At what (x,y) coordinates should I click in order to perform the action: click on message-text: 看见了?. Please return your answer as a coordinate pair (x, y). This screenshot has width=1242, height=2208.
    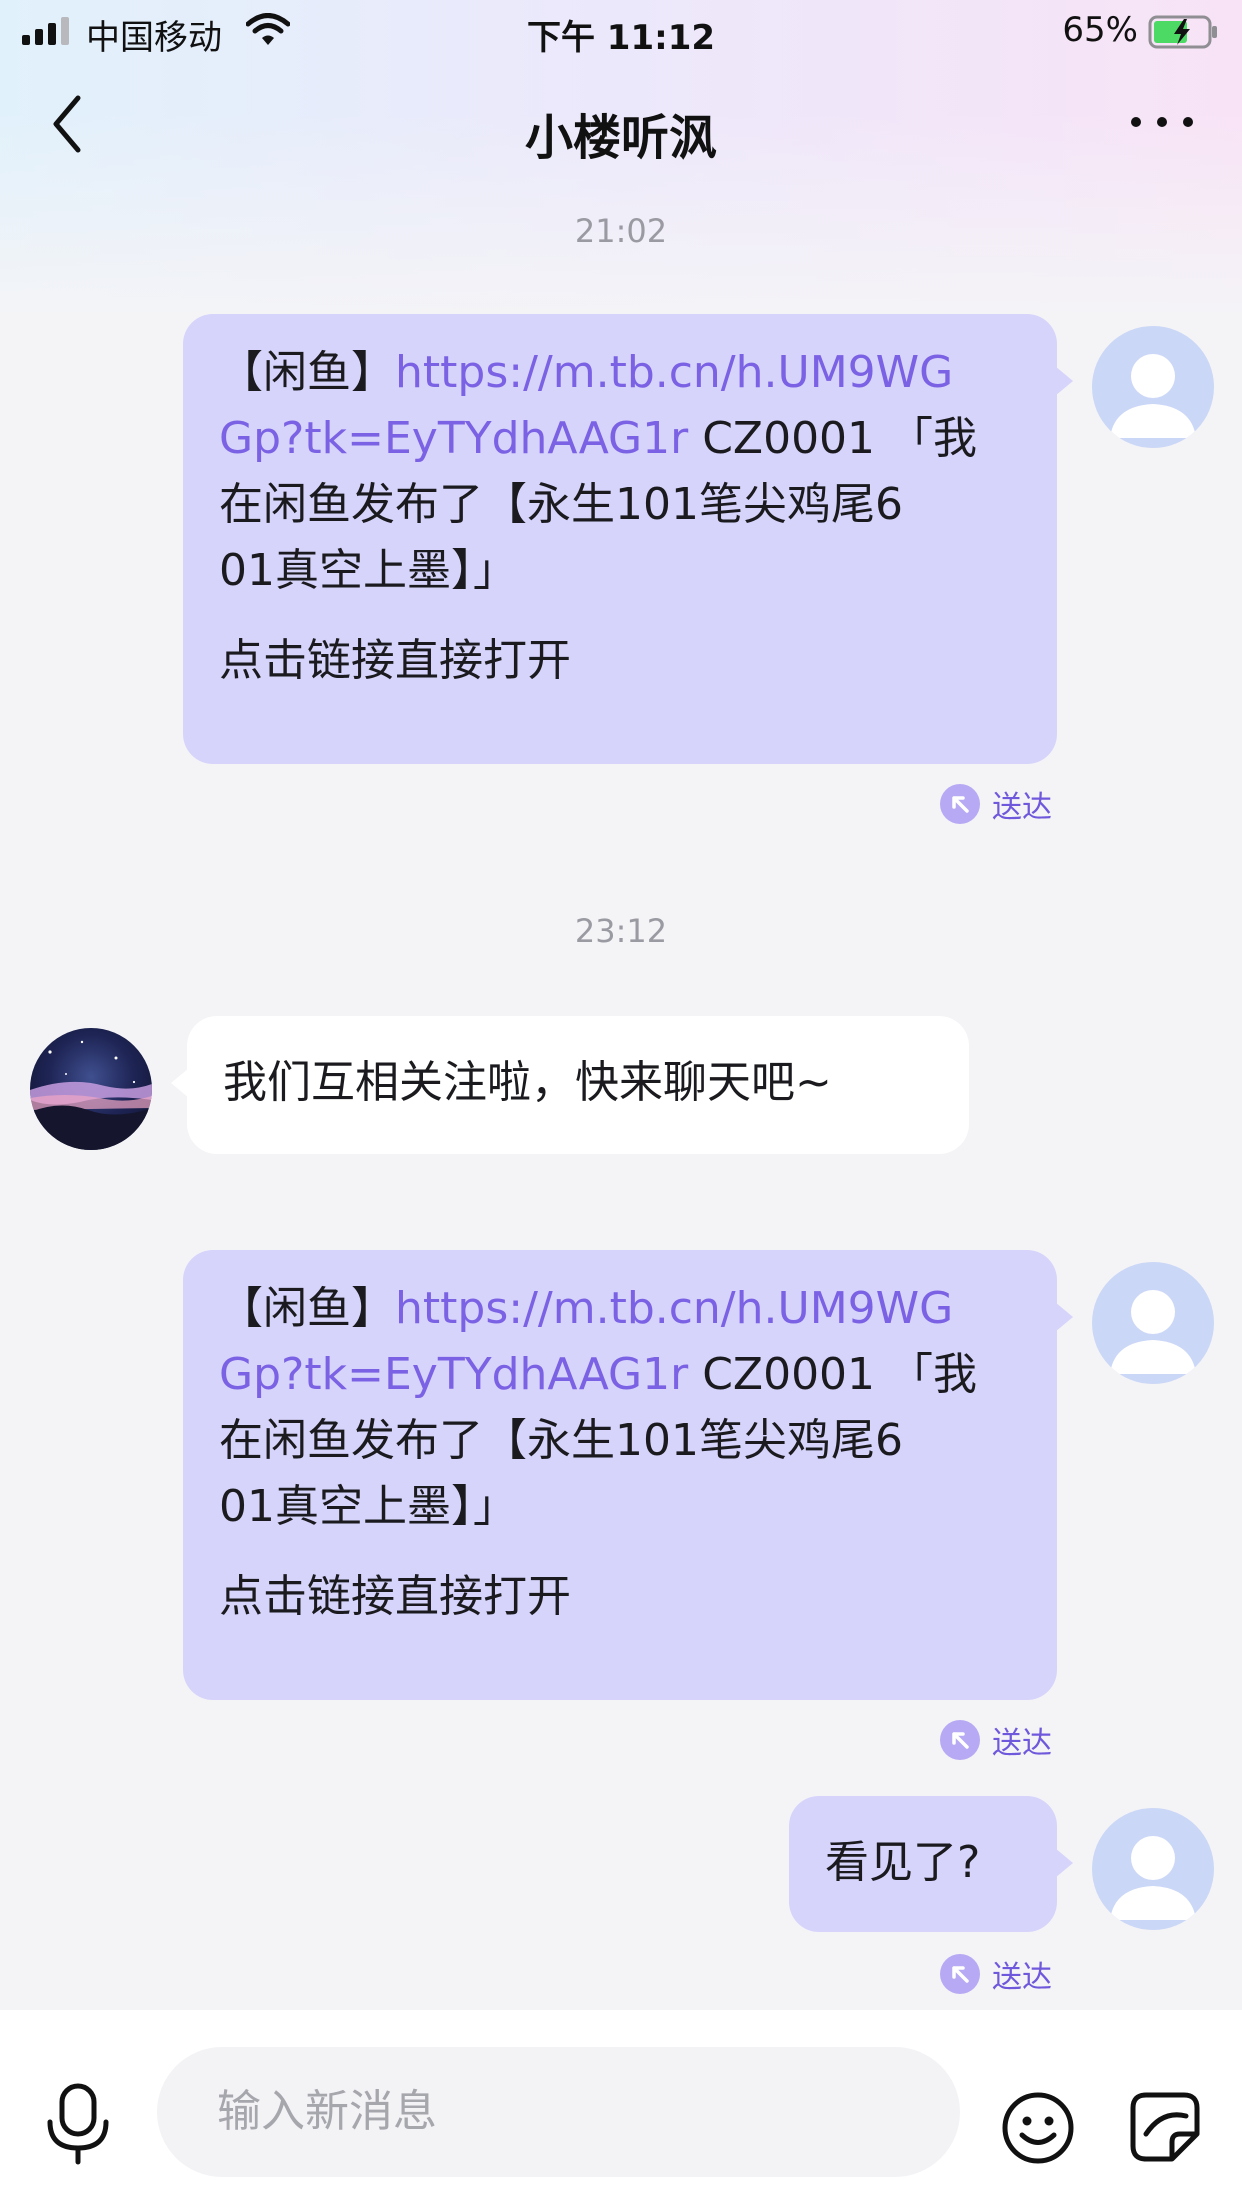
    Looking at the image, I should click on (903, 1862).